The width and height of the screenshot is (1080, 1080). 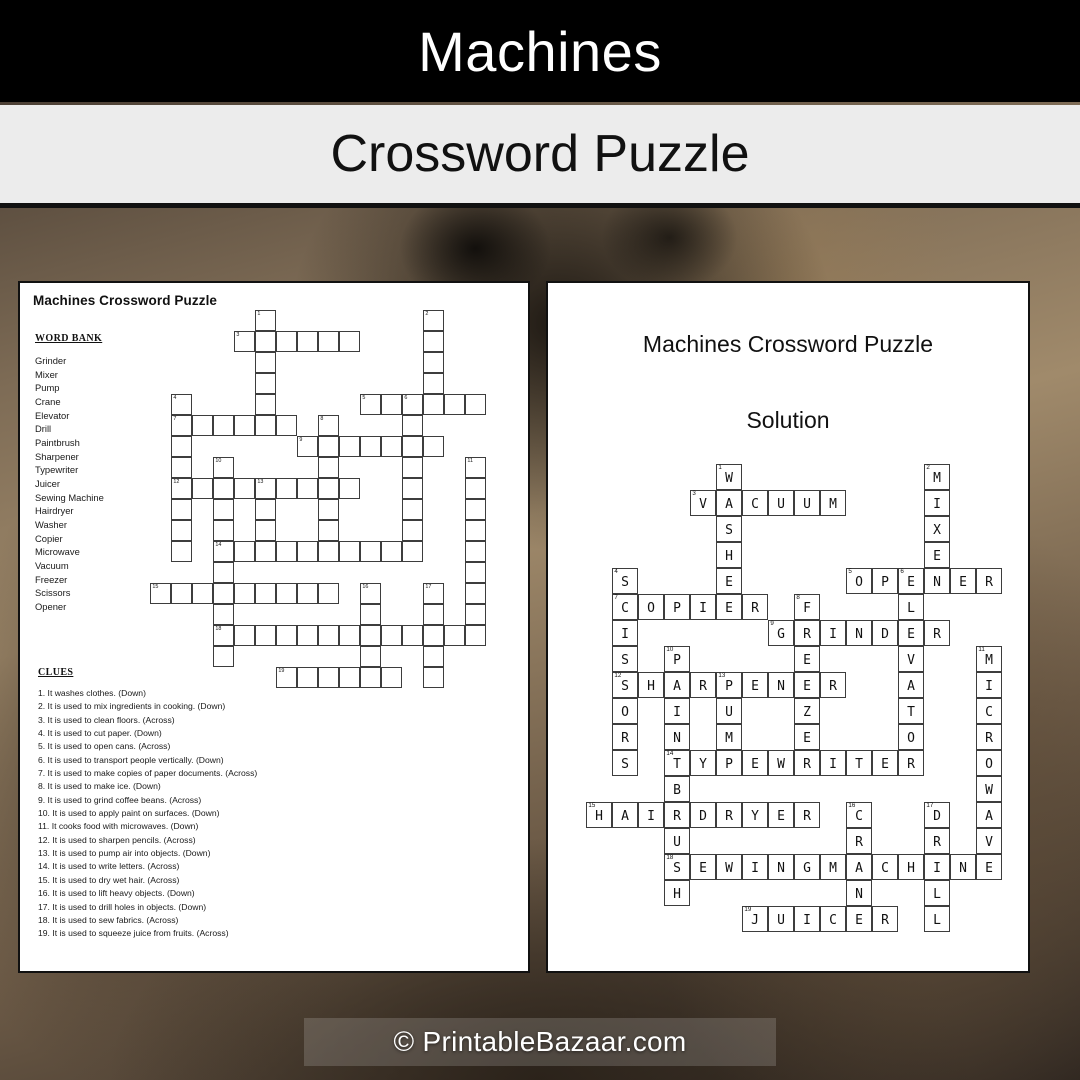 I want to click on crossword-cell: Z, so click(x=807, y=711).